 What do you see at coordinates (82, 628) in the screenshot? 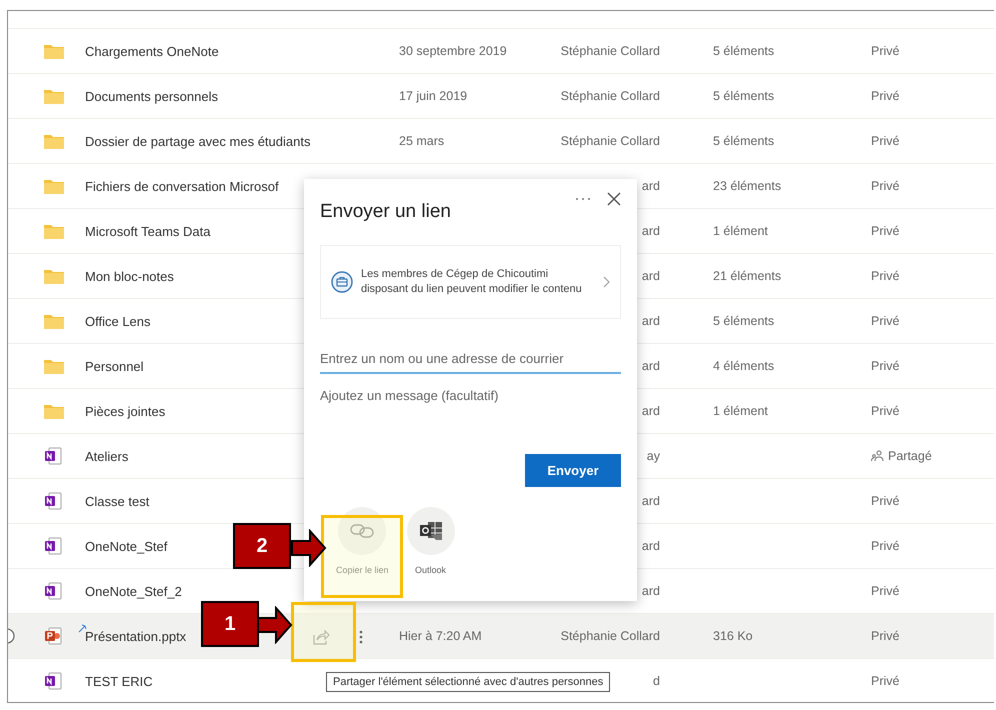
I see `new-item-icon` at bounding box center [82, 628].